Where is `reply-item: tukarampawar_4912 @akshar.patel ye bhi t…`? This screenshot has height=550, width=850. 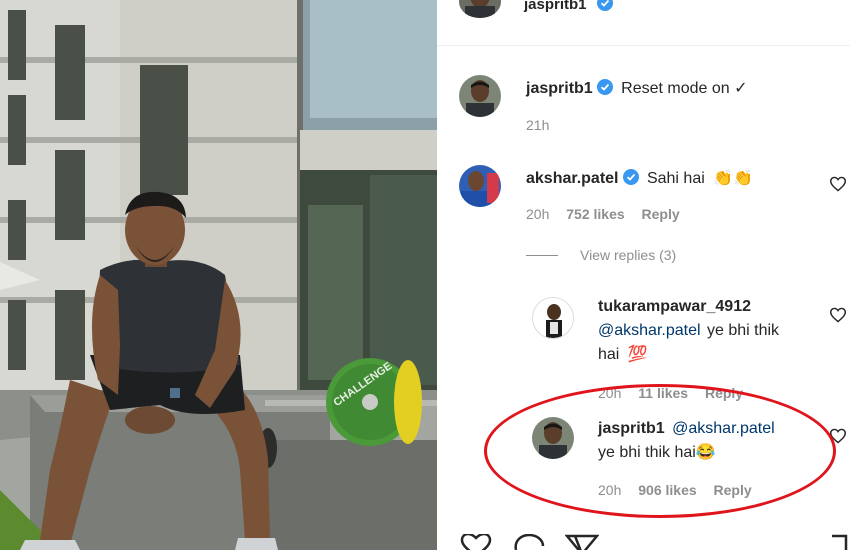
reply-item: tukarampawar_4912 @akshar.patel ye bhi t… is located at coordinates (643, 347).